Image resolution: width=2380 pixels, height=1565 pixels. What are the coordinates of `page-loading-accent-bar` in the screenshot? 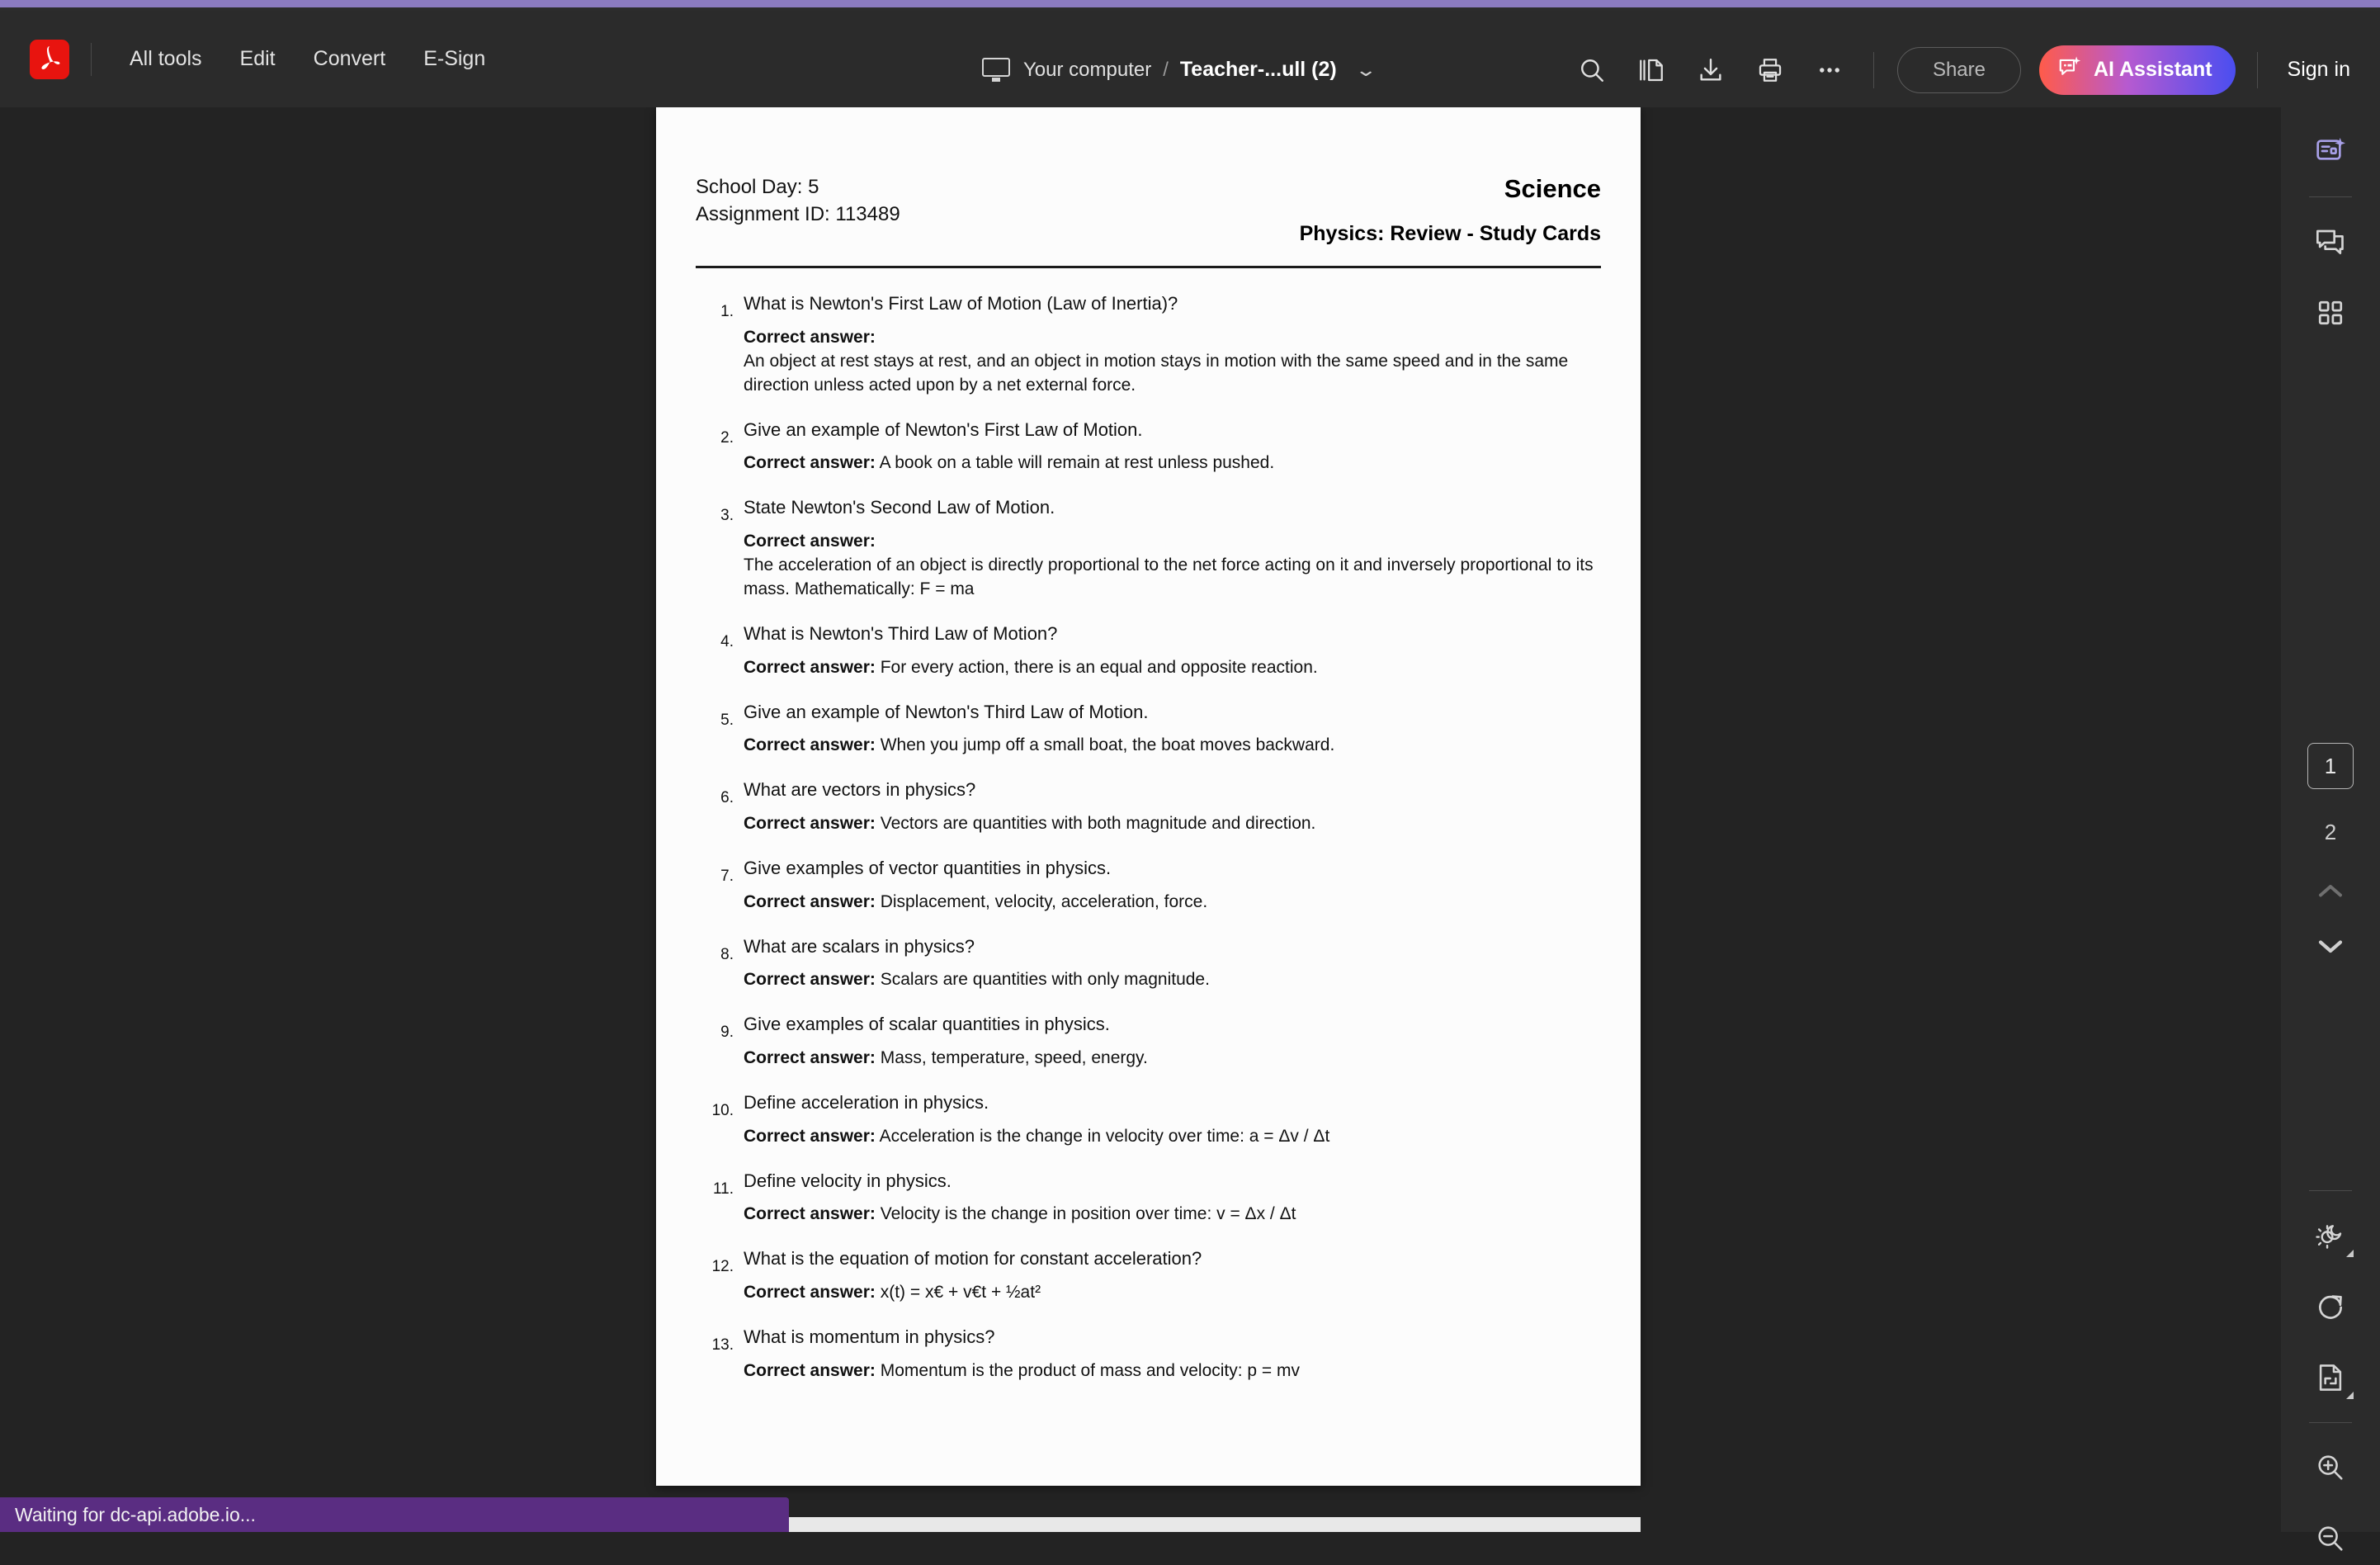 It's located at (1190, 3).